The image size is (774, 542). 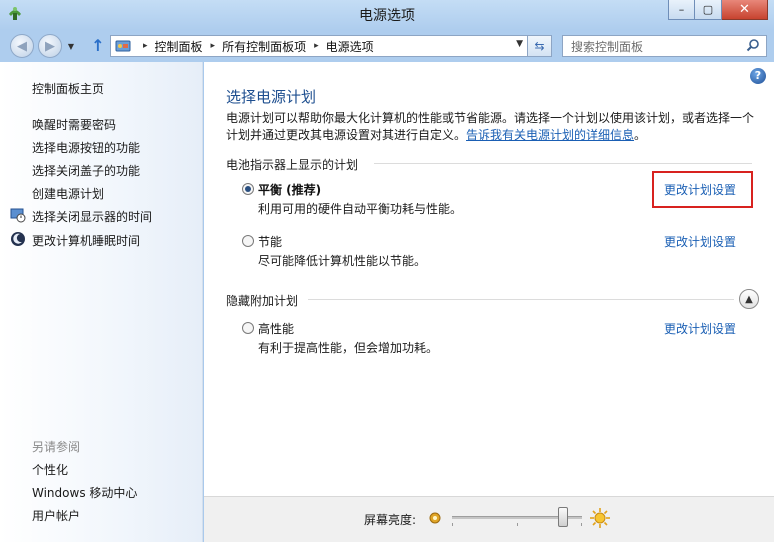 I want to click on highlight-box, so click(x=702, y=189).